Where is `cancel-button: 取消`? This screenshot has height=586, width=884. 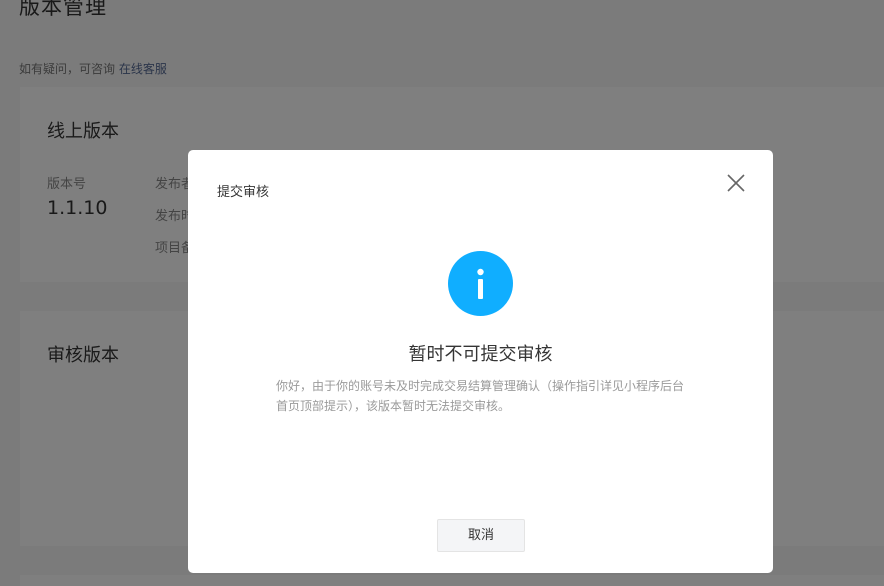 cancel-button: 取消 is located at coordinates (481, 535).